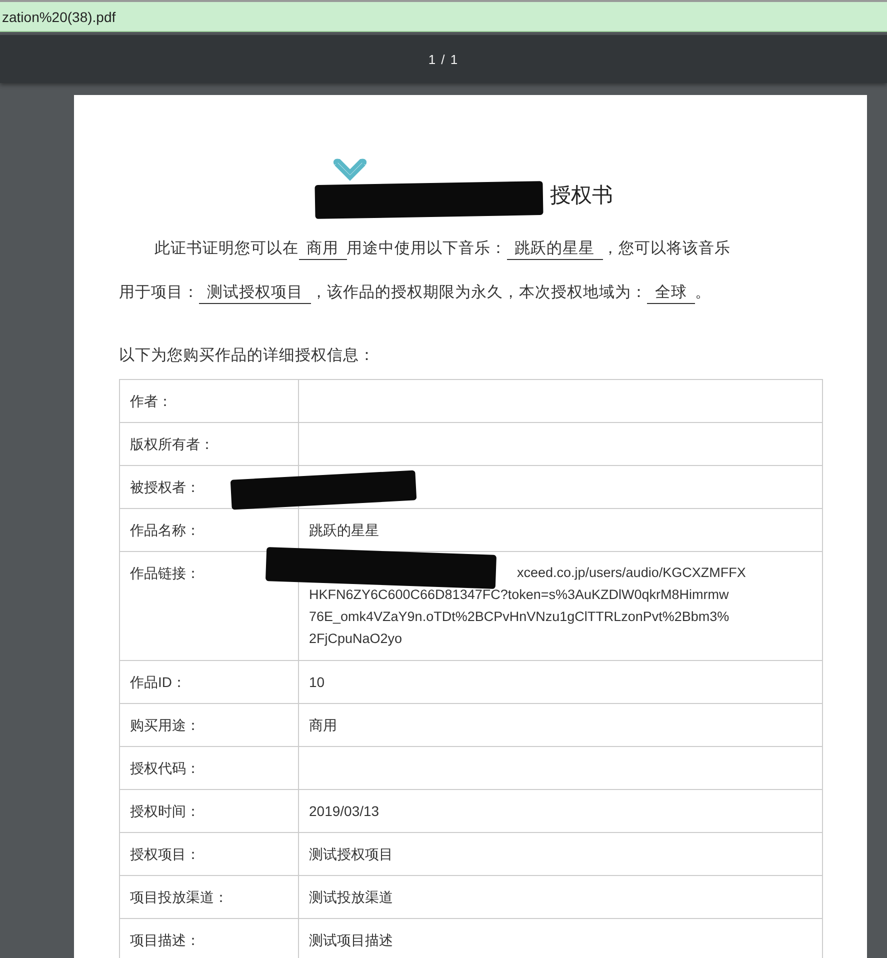  I want to click on document-title: 授权书, so click(581, 196).